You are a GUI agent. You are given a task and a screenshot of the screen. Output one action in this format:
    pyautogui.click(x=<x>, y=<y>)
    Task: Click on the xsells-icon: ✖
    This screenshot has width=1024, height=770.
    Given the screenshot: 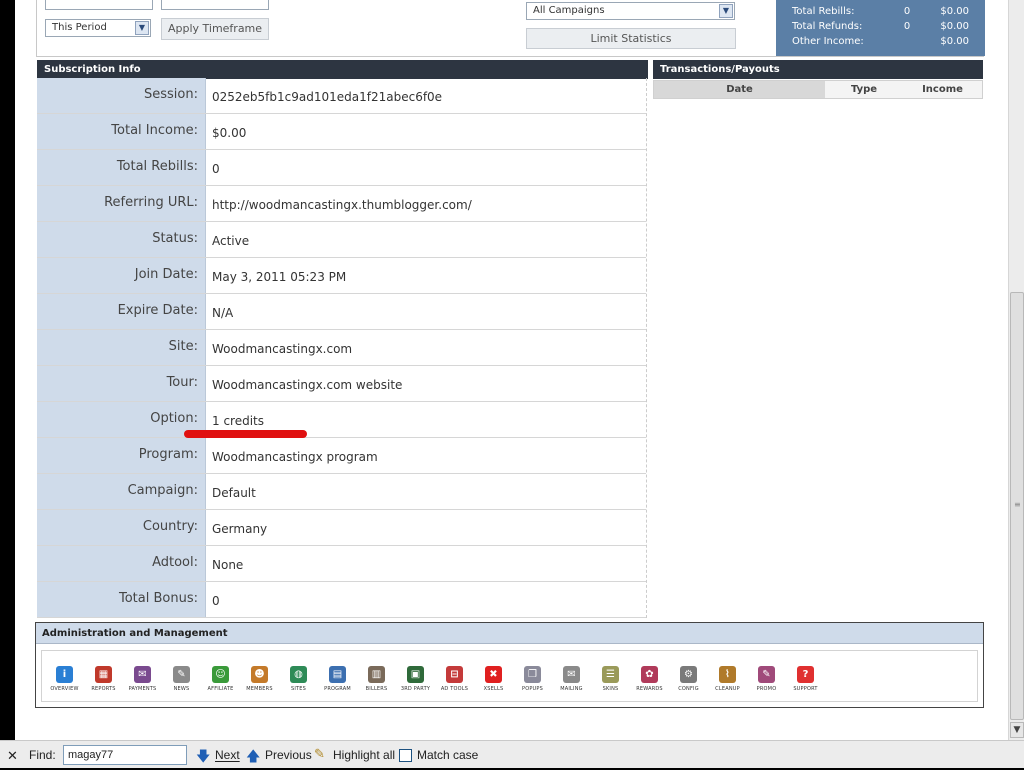 What is the action you would take?
    pyautogui.click(x=493, y=674)
    